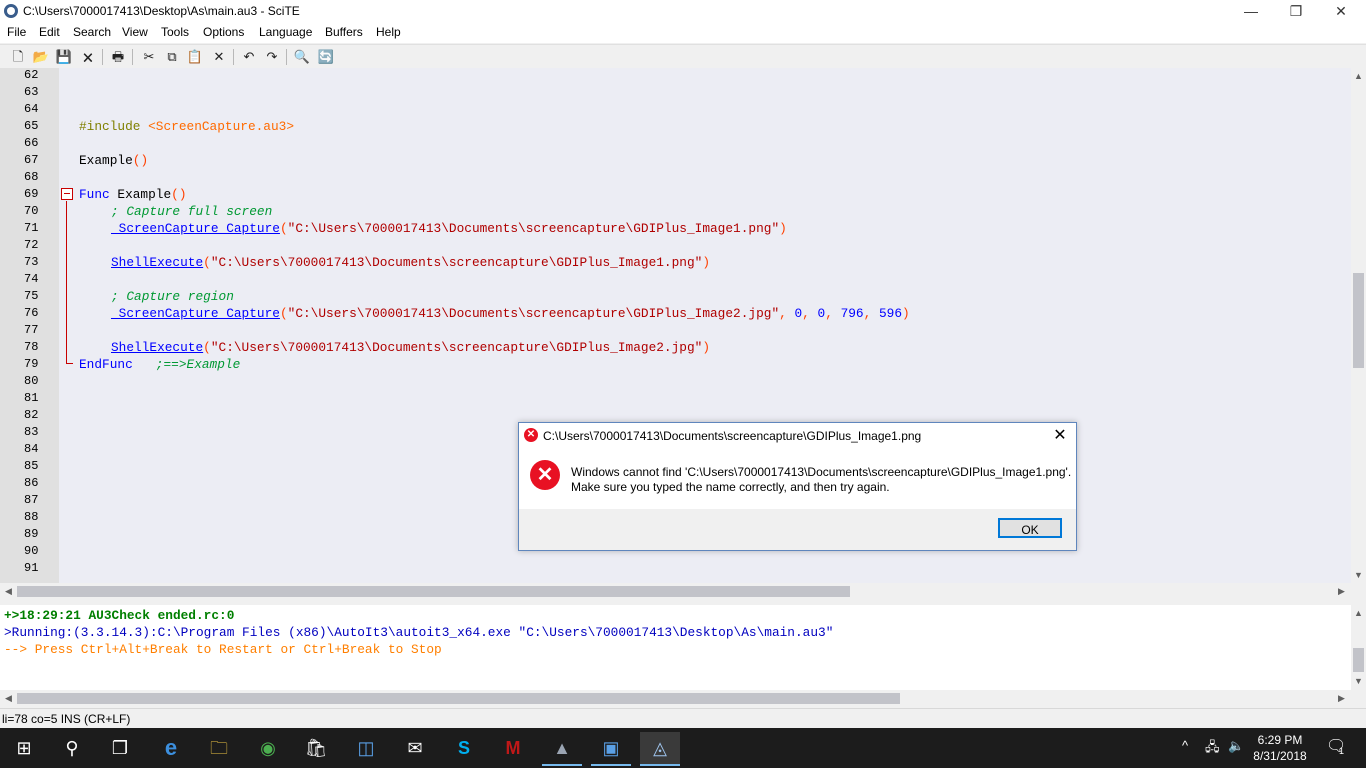 The height and width of the screenshot is (768, 1366). What do you see at coordinates (110, 126) in the screenshot?
I see `include-directive: #include` at bounding box center [110, 126].